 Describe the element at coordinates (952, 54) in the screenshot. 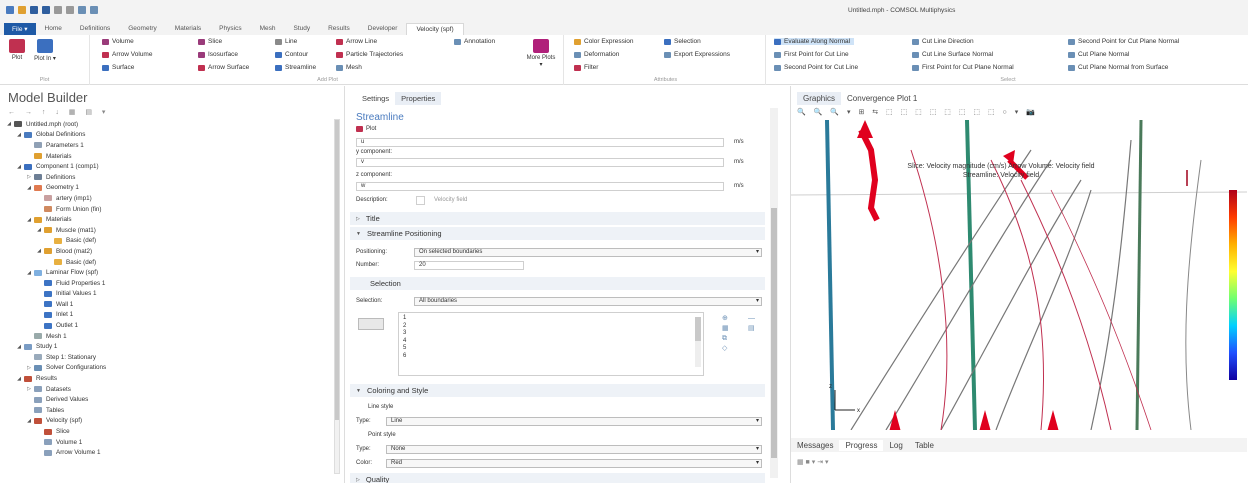

I see `cut-line-surface-normal-button: Cut Line Surface Normal` at that location.